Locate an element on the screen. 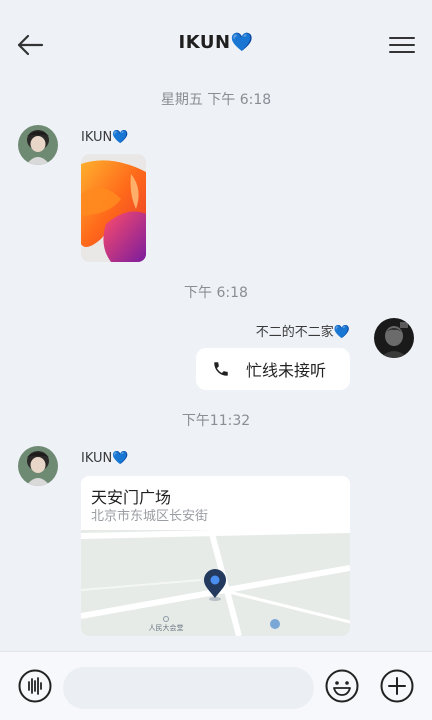 Image resolution: width=432 pixels, height=720 pixels. location-address: 北京市东城区长安街 is located at coordinates (150, 516).